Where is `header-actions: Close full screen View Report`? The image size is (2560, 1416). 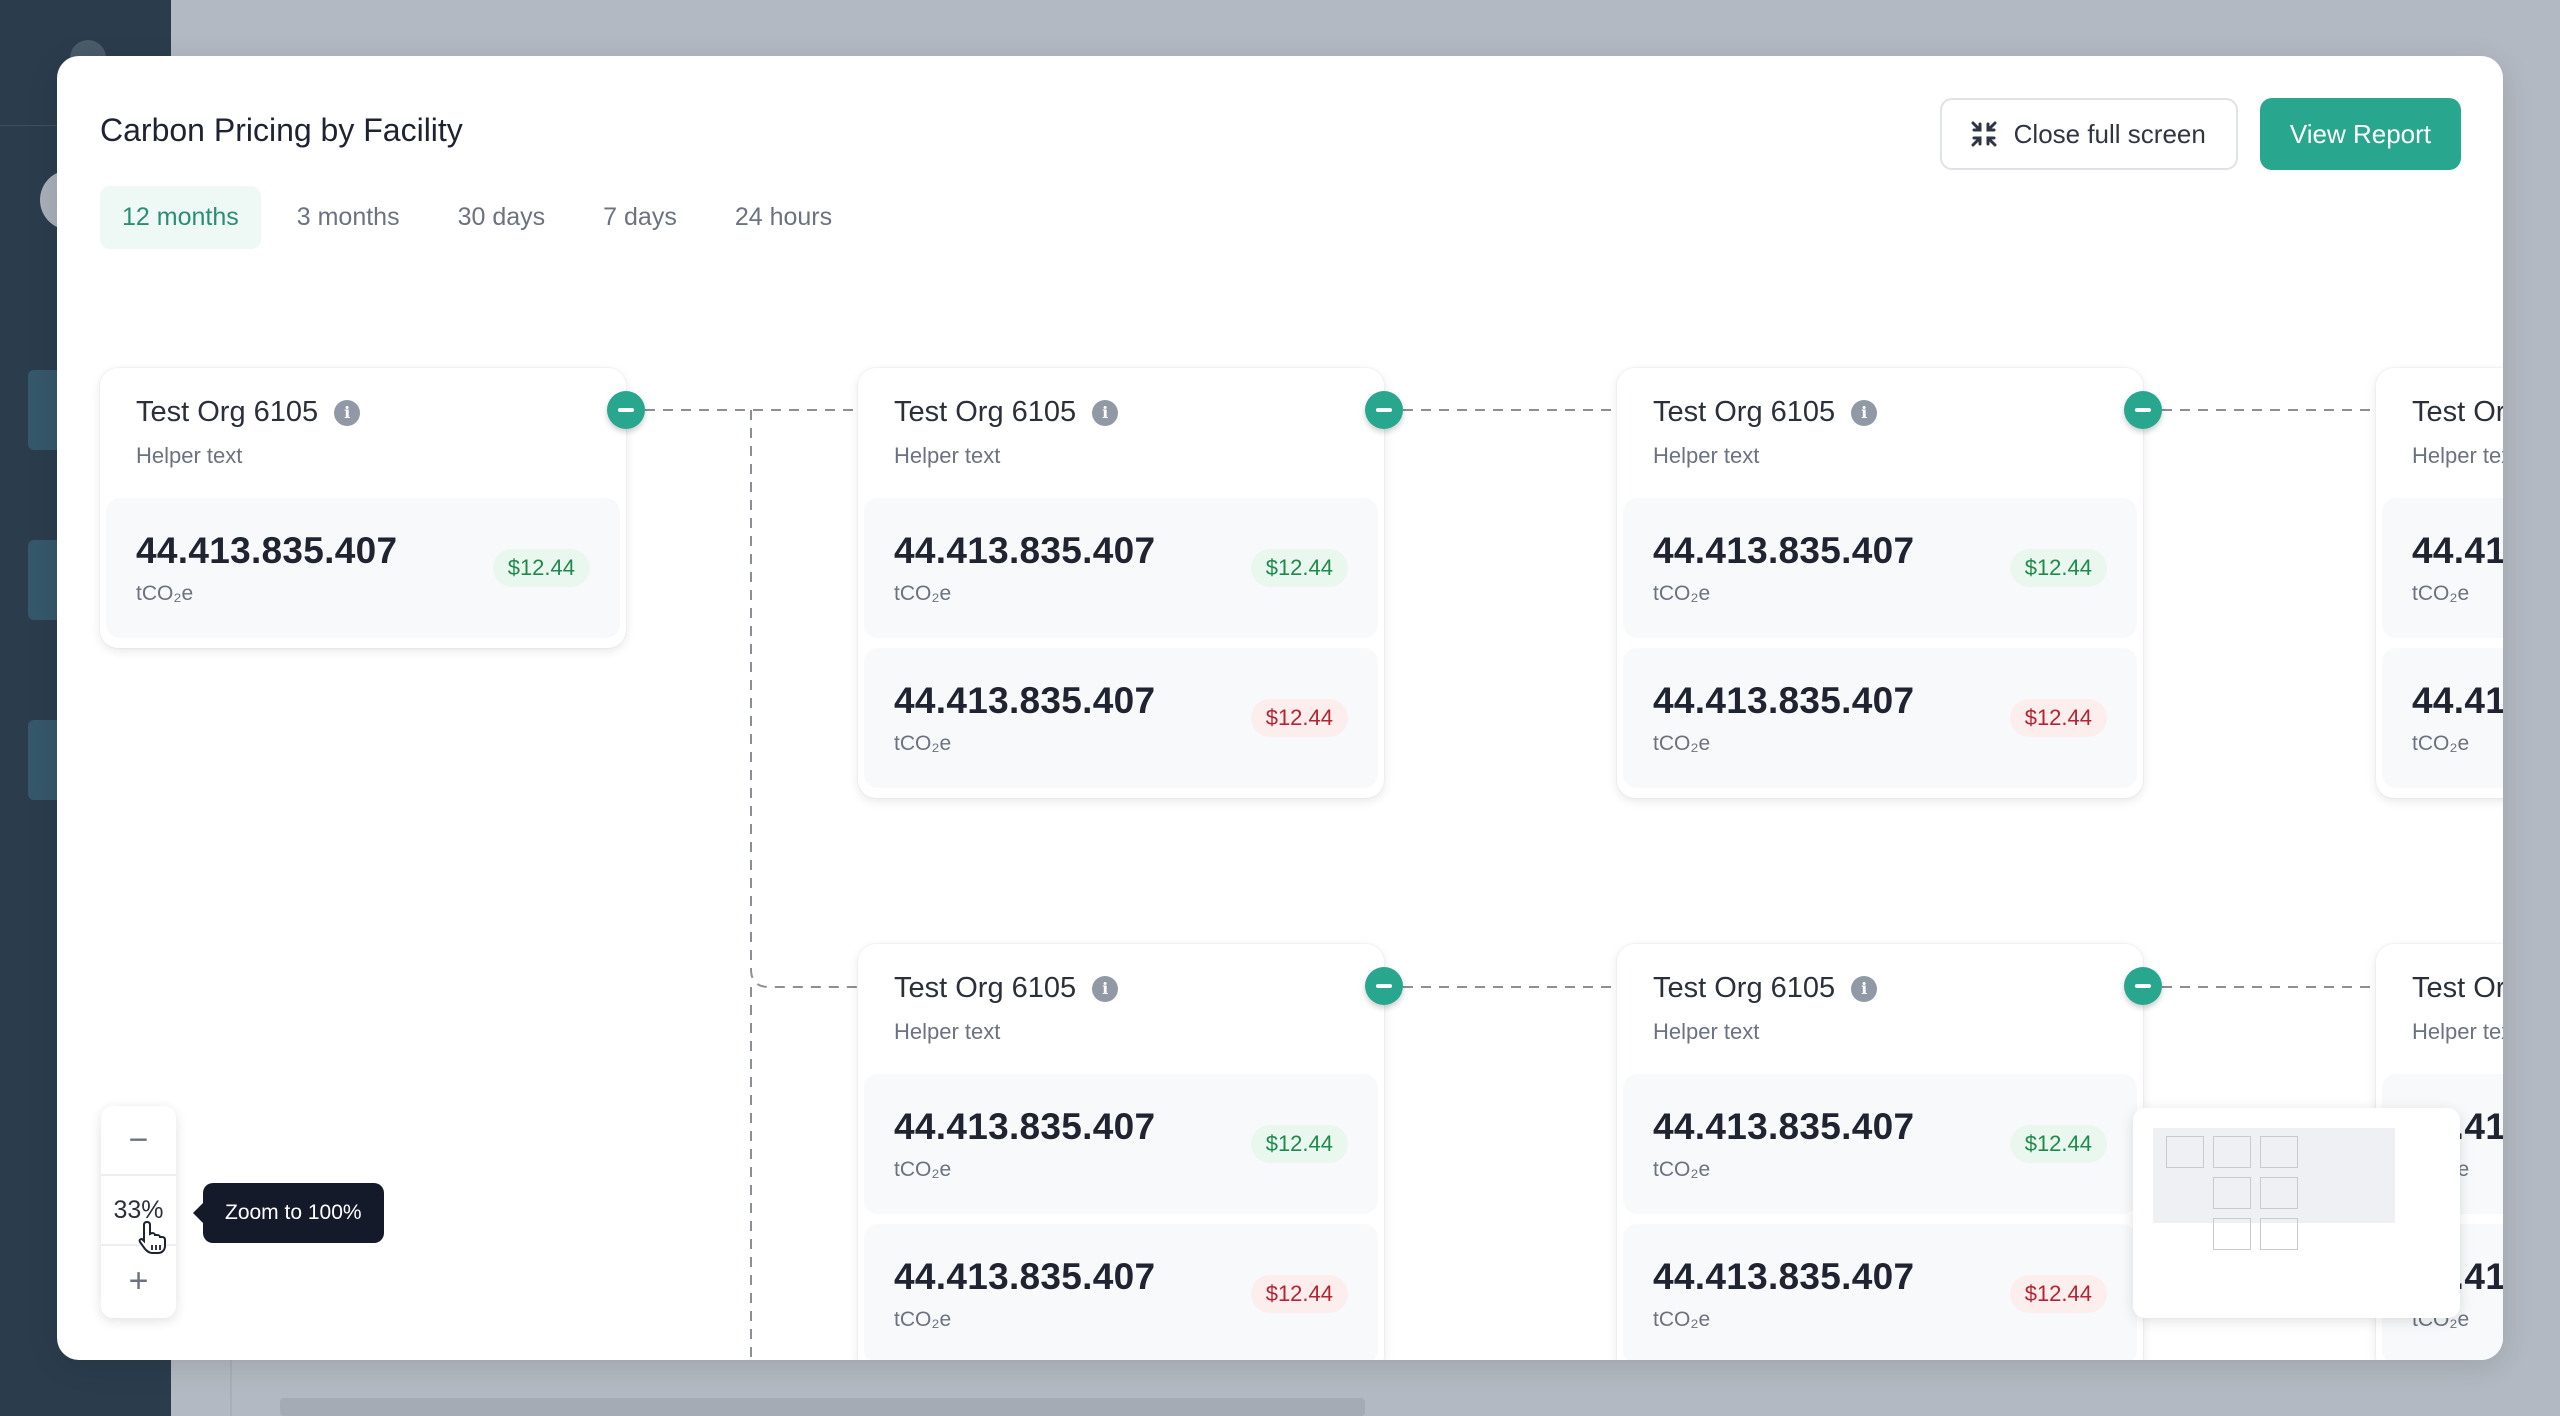 header-actions: Close full screen View Report is located at coordinates (2200, 134).